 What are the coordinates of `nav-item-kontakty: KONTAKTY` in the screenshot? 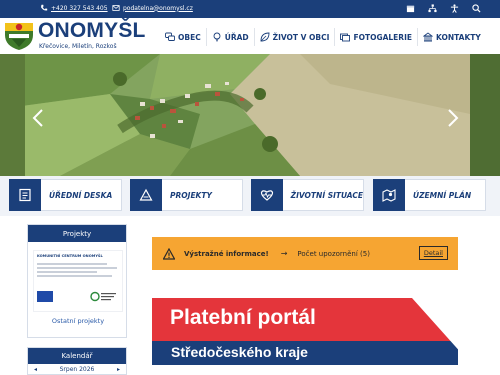 It's located at (451, 37).